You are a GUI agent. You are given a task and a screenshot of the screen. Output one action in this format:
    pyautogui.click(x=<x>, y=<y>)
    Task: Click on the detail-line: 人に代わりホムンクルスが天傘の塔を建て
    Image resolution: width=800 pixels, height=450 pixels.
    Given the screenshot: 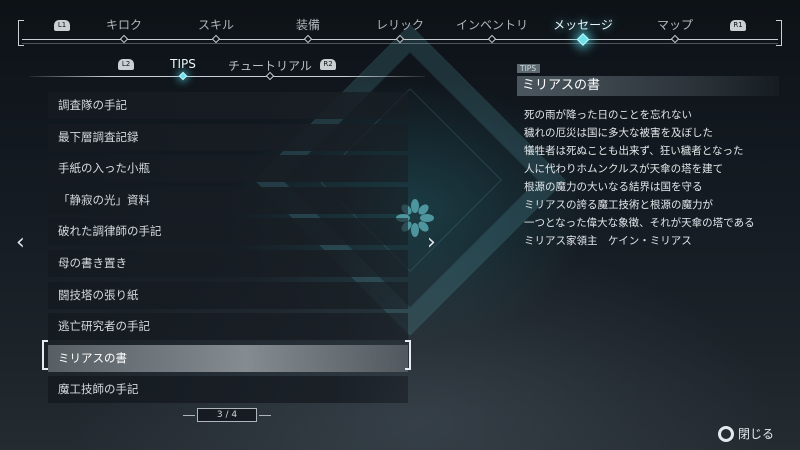 What is the action you would take?
    pyautogui.click(x=624, y=169)
    